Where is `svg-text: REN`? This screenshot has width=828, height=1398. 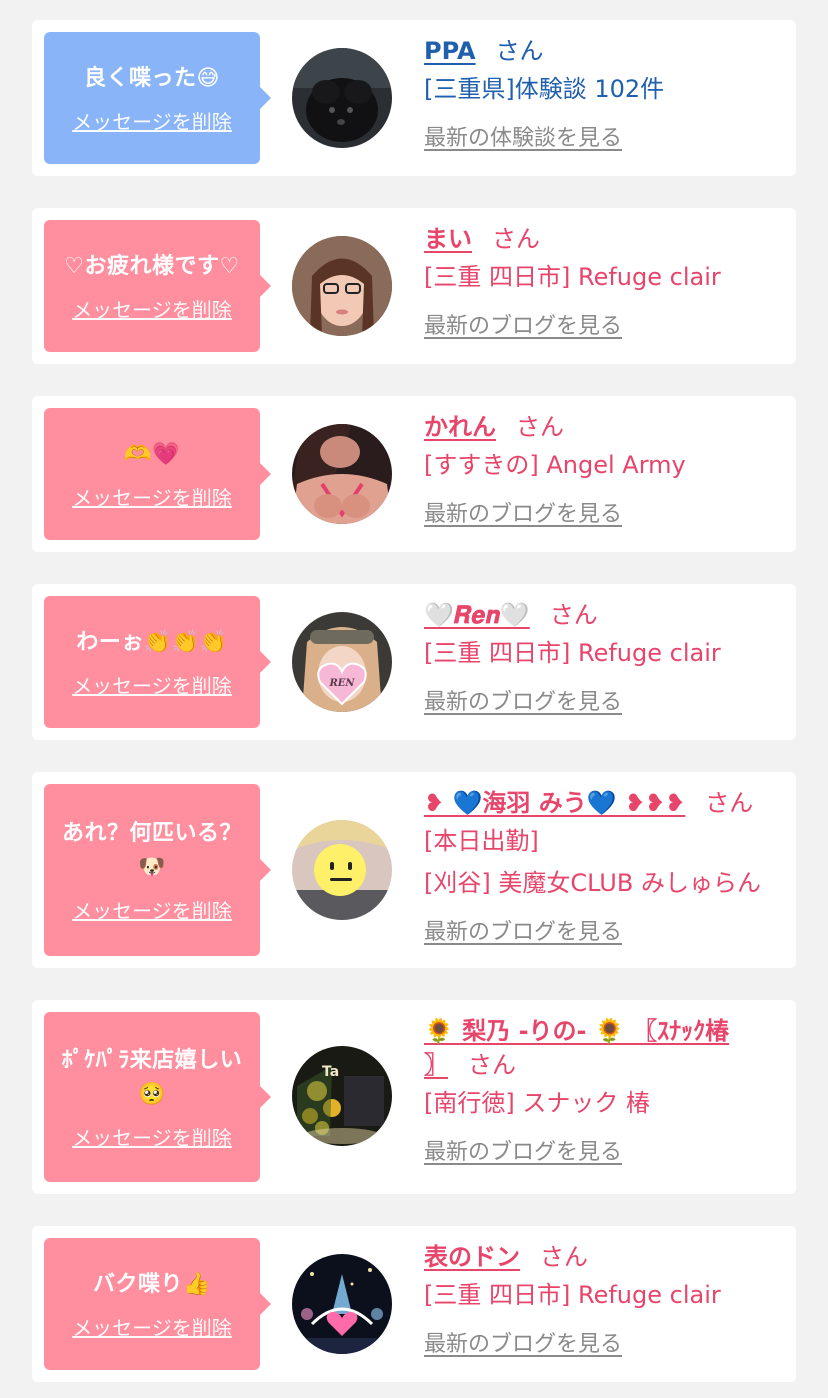
svg-text: REN is located at coordinates (341, 683).